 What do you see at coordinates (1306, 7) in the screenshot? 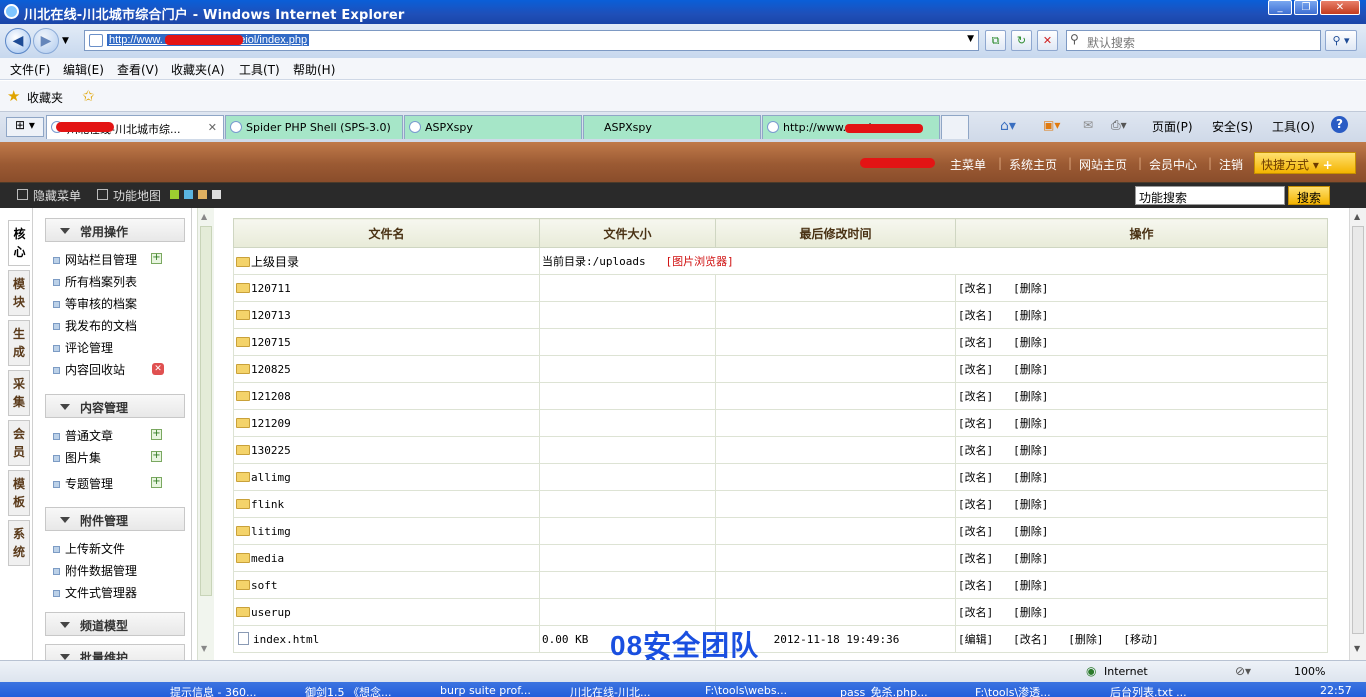
I see `maximize-button: ❐` at bounding box center [1306, 7].